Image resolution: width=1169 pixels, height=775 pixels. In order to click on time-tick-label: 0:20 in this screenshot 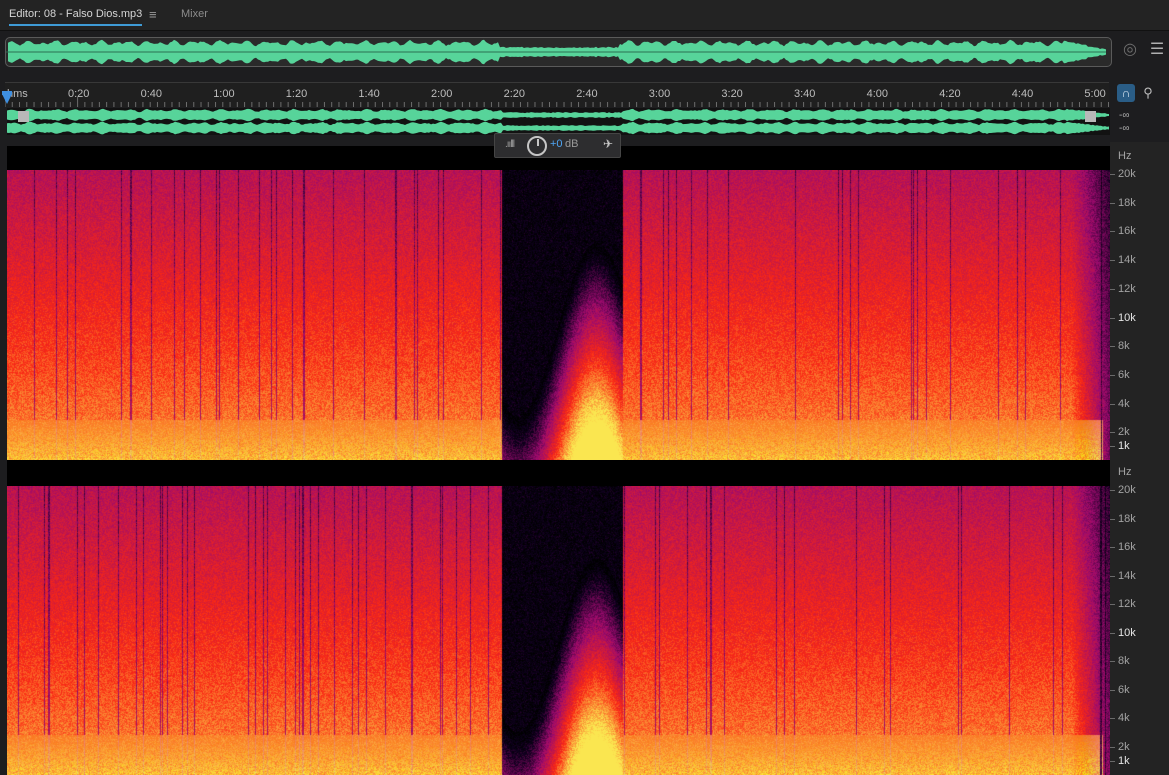, I will do `click(78, 94)`.